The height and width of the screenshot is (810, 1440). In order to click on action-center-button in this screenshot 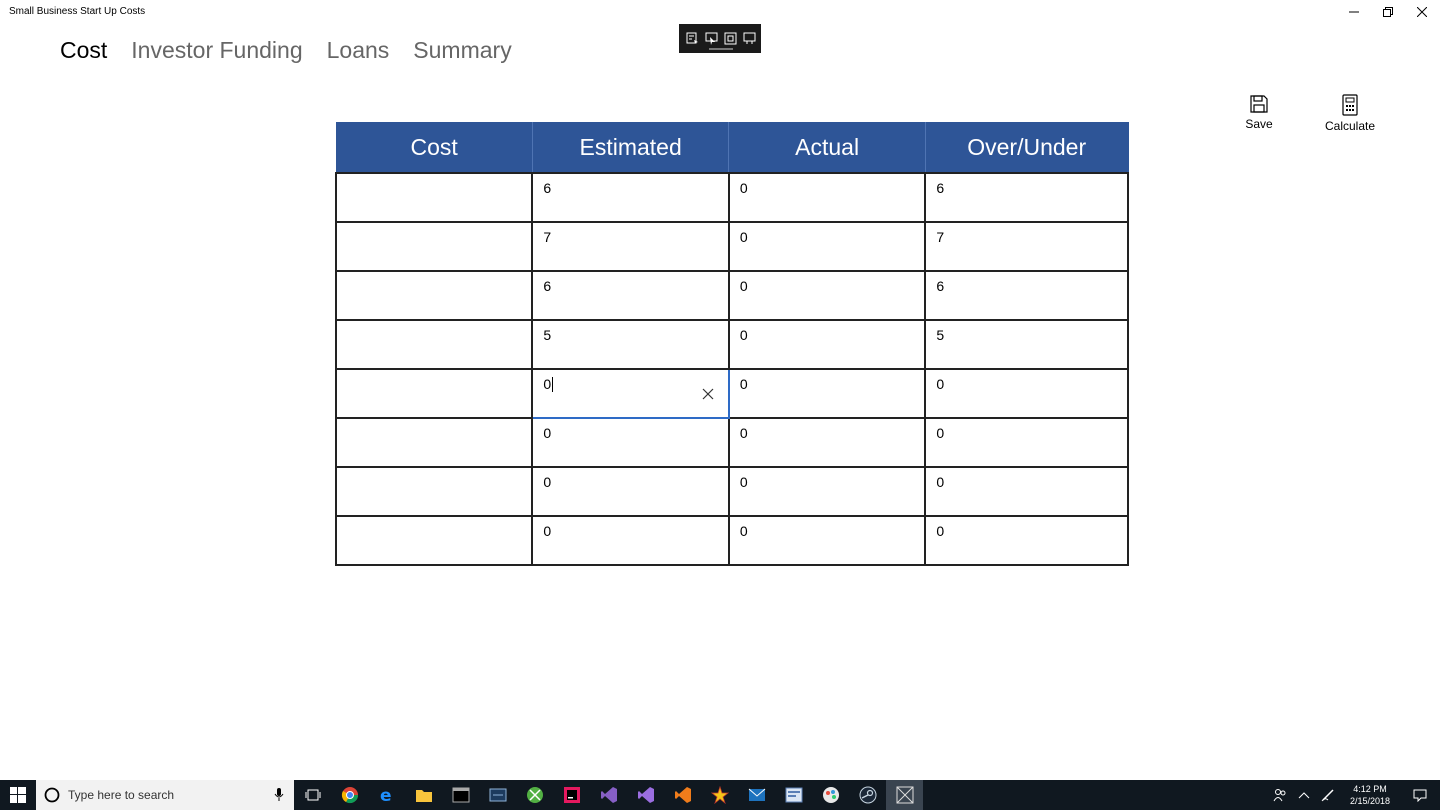, I will do `click(1420, 795)`.